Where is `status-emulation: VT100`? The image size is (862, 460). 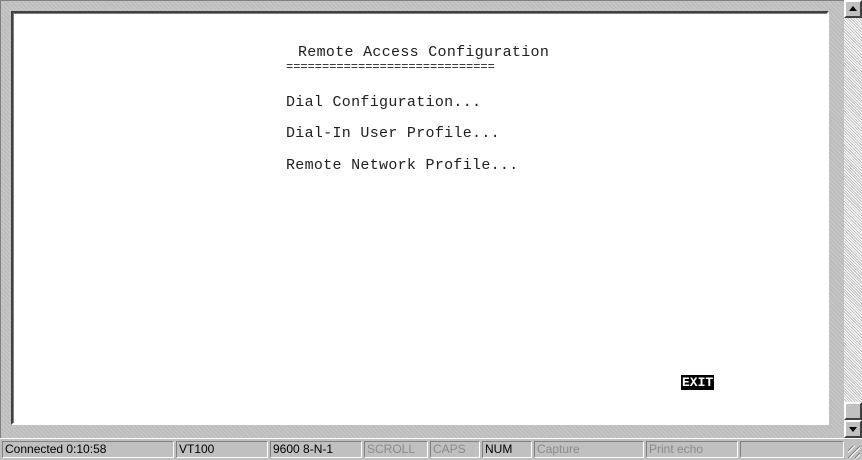 status-emulation: VT100 is located at coordinates (222, 449).